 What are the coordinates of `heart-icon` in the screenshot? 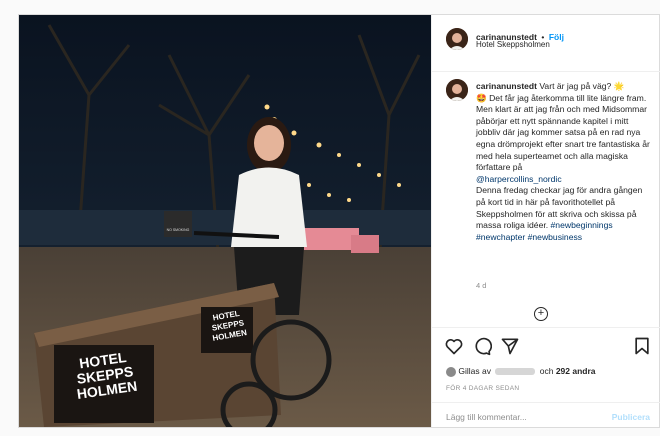 It's located at (454, 346).